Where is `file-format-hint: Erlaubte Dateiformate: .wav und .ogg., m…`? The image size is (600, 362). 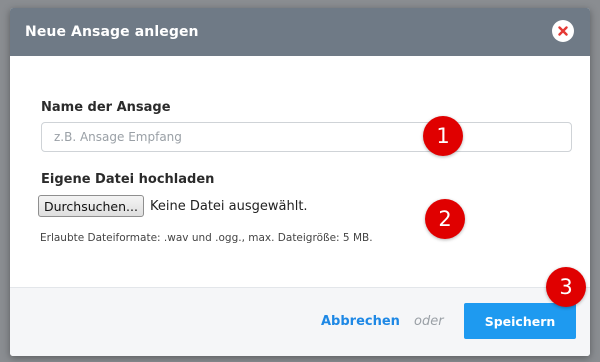 file-format-hint: Erlaubte Dateiformate: .wav und .ogg., m… is located at coordinates (206, 238).